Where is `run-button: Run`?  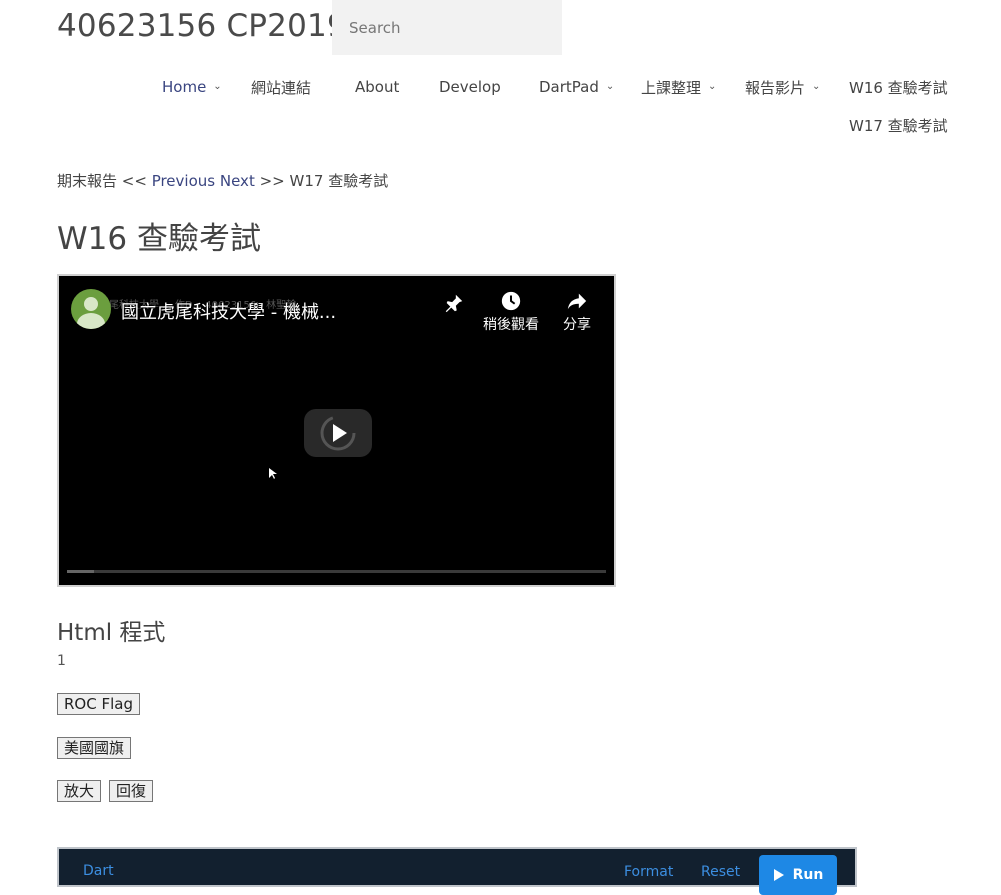
run-button: Run is located at coordinates (798, 875).